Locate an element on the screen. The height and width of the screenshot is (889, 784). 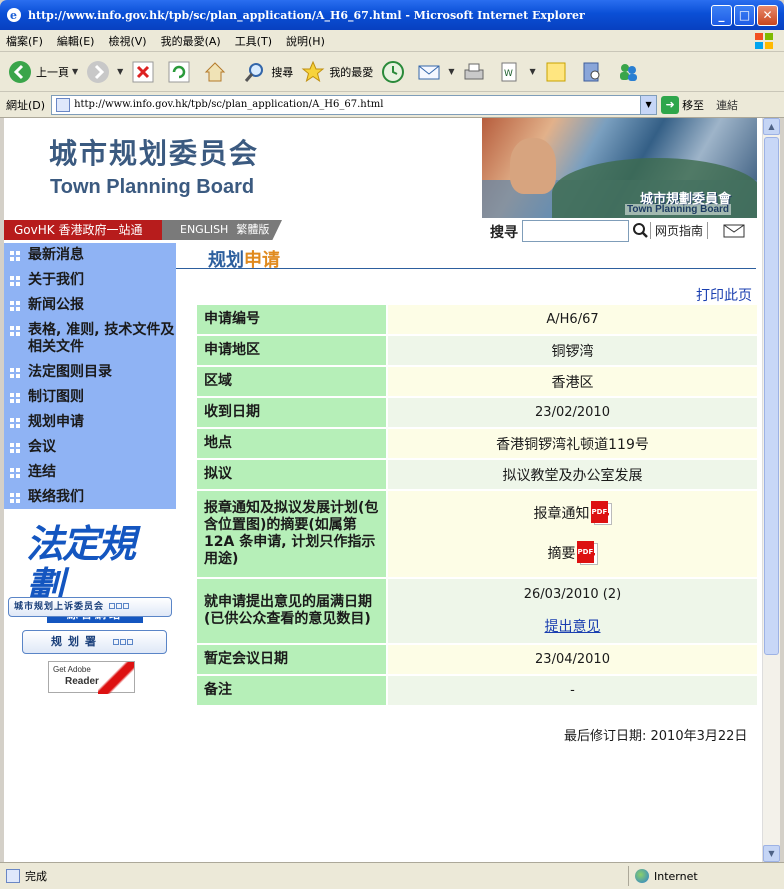
govhk-link: GovHK 香港政府一站通 is located at coordinates (83, 230).